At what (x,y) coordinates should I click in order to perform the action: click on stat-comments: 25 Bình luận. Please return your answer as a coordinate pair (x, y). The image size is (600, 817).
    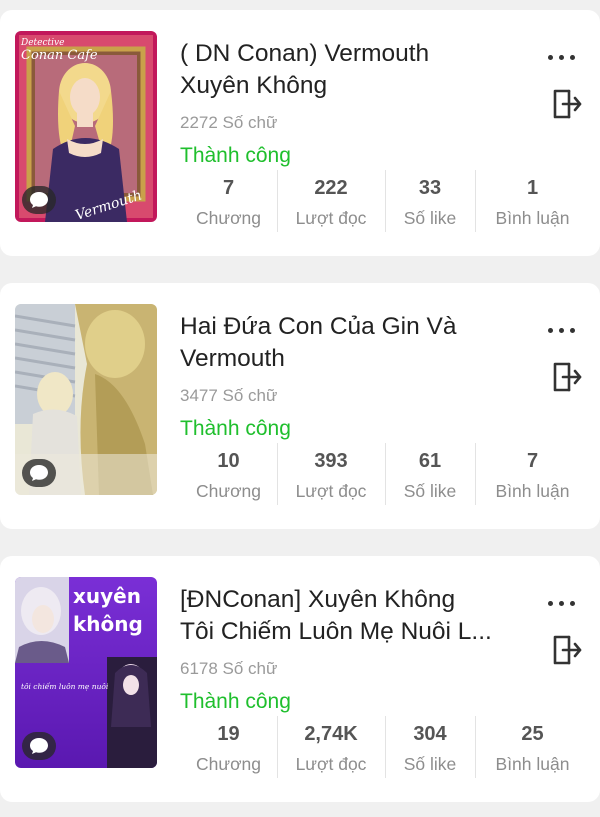
    Looking at the image, I should click on (532, 747).